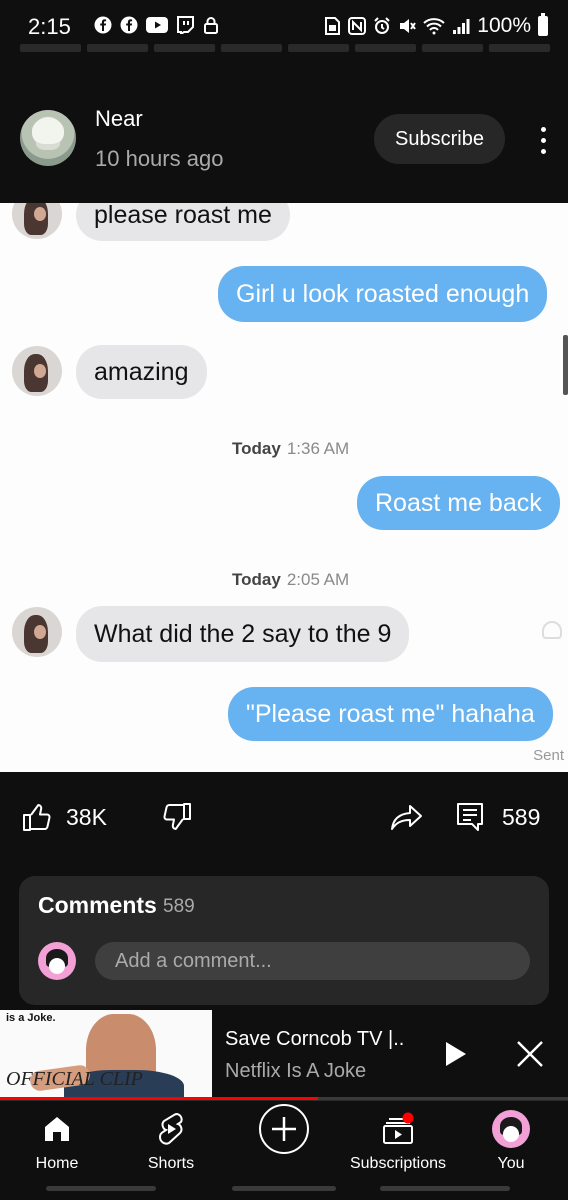  Describe the element at coordinates (171, 1163) in the screenshot. I see `nav-label: Shorts` at that location.